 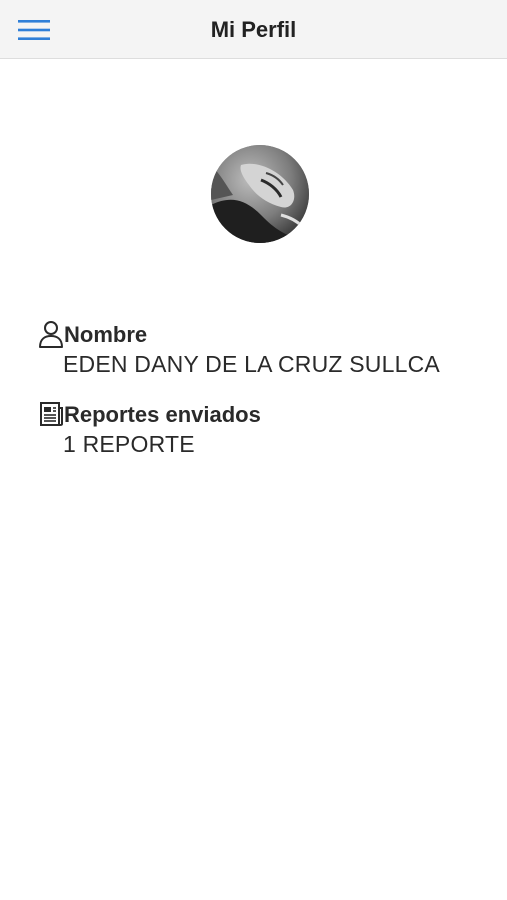 I want to click on user-icon, so click(x=51, y=334).